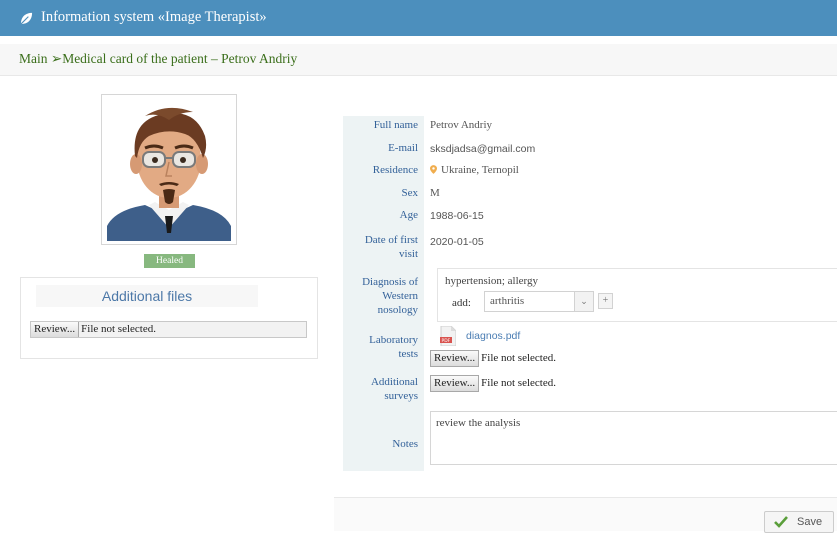 The image size is (837, 533). Describe the element at coordinates (393, 340) in the screenshot. I see `lab-tests-label-line1: Laboratory` at that location.